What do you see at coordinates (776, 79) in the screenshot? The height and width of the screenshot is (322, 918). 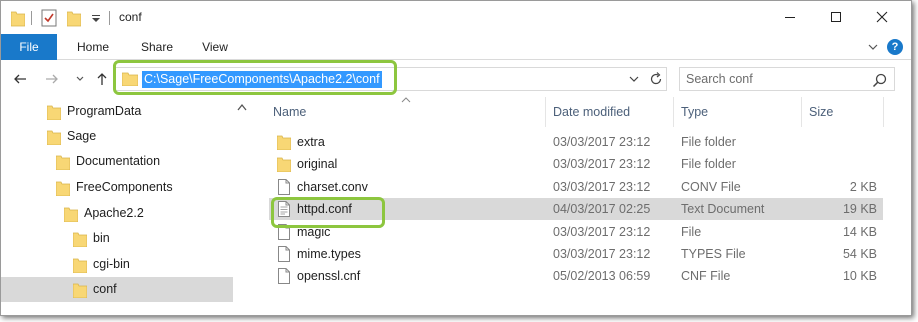 I see `search-input` at bounding box center [776, 79].